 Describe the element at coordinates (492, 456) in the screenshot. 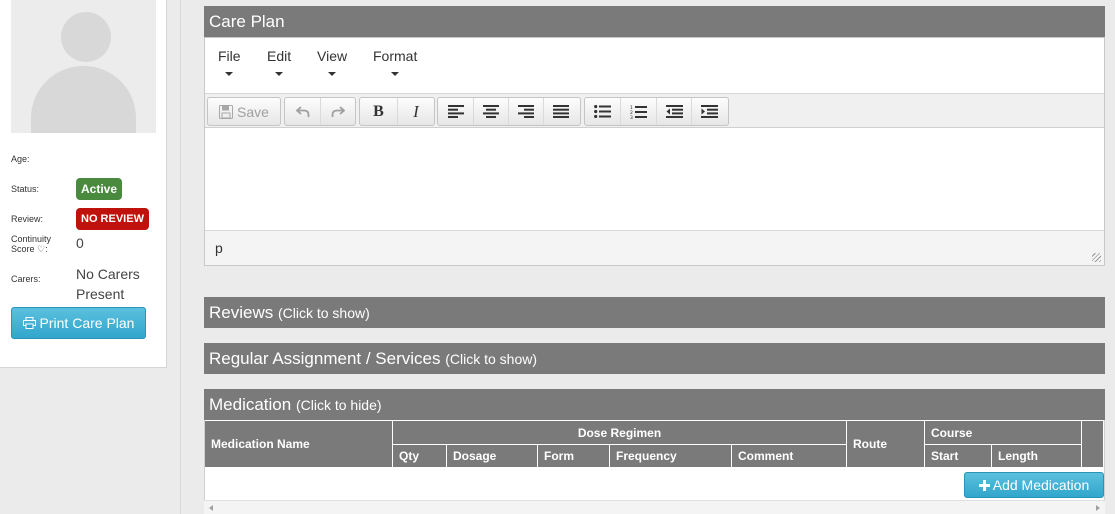

I see `col-dosage: Dosage` at that location.